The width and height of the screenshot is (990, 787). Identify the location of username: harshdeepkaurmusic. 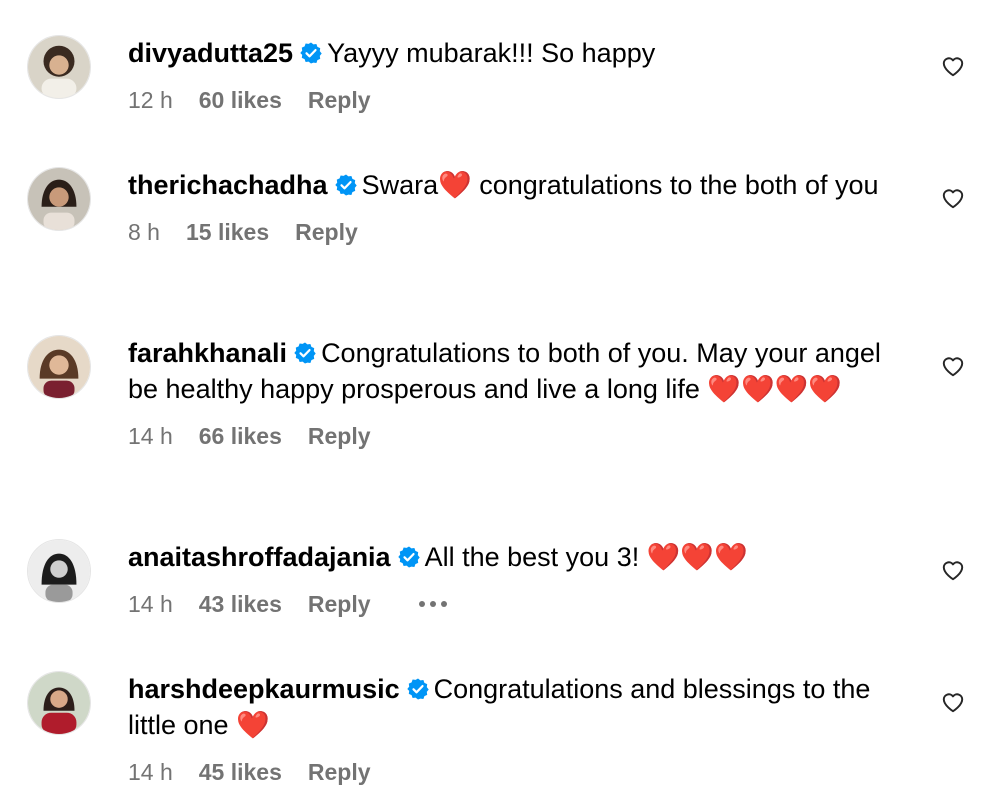
(264, 689).